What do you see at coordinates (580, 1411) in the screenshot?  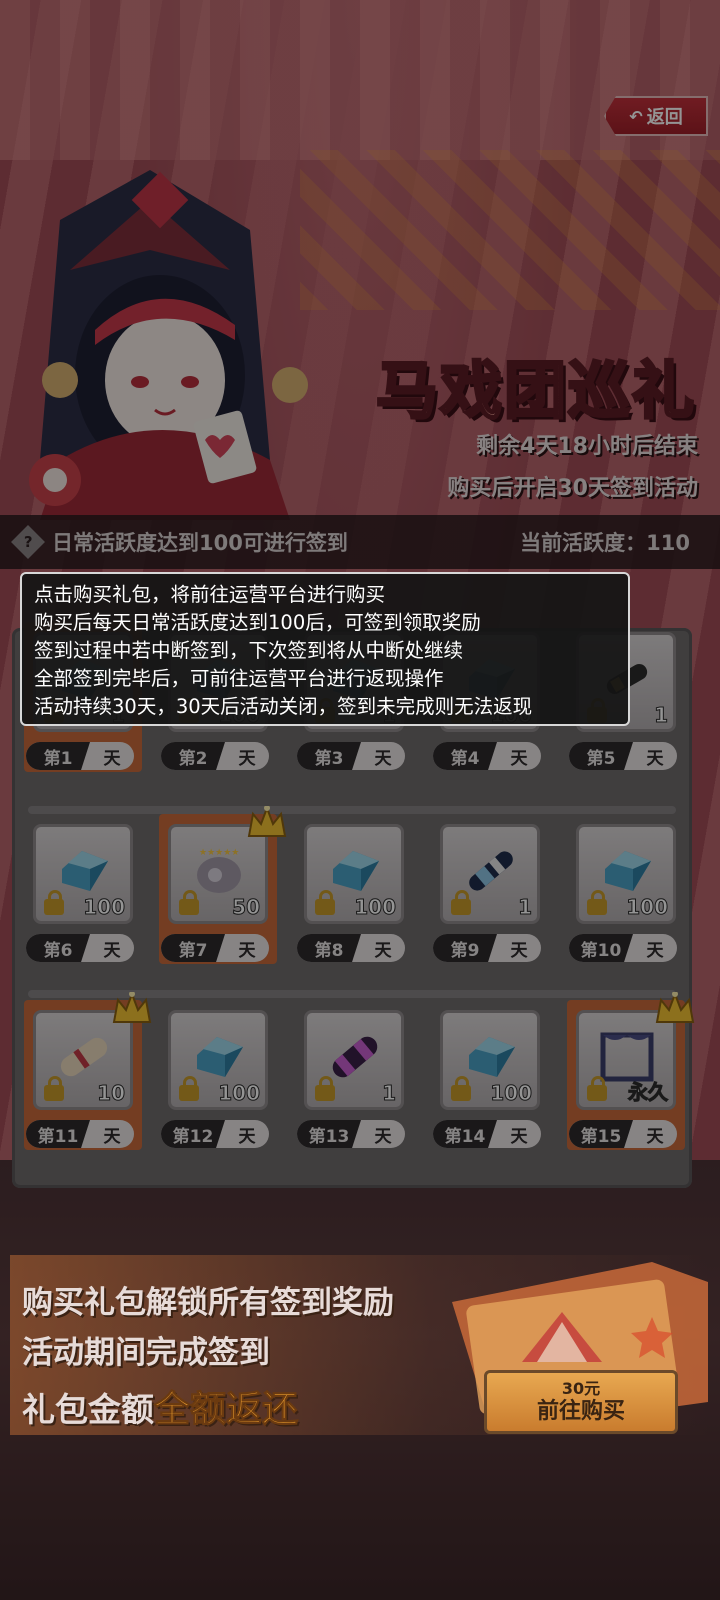 I see `buy-label: 前往购买` at bounding box center [580, 1411].